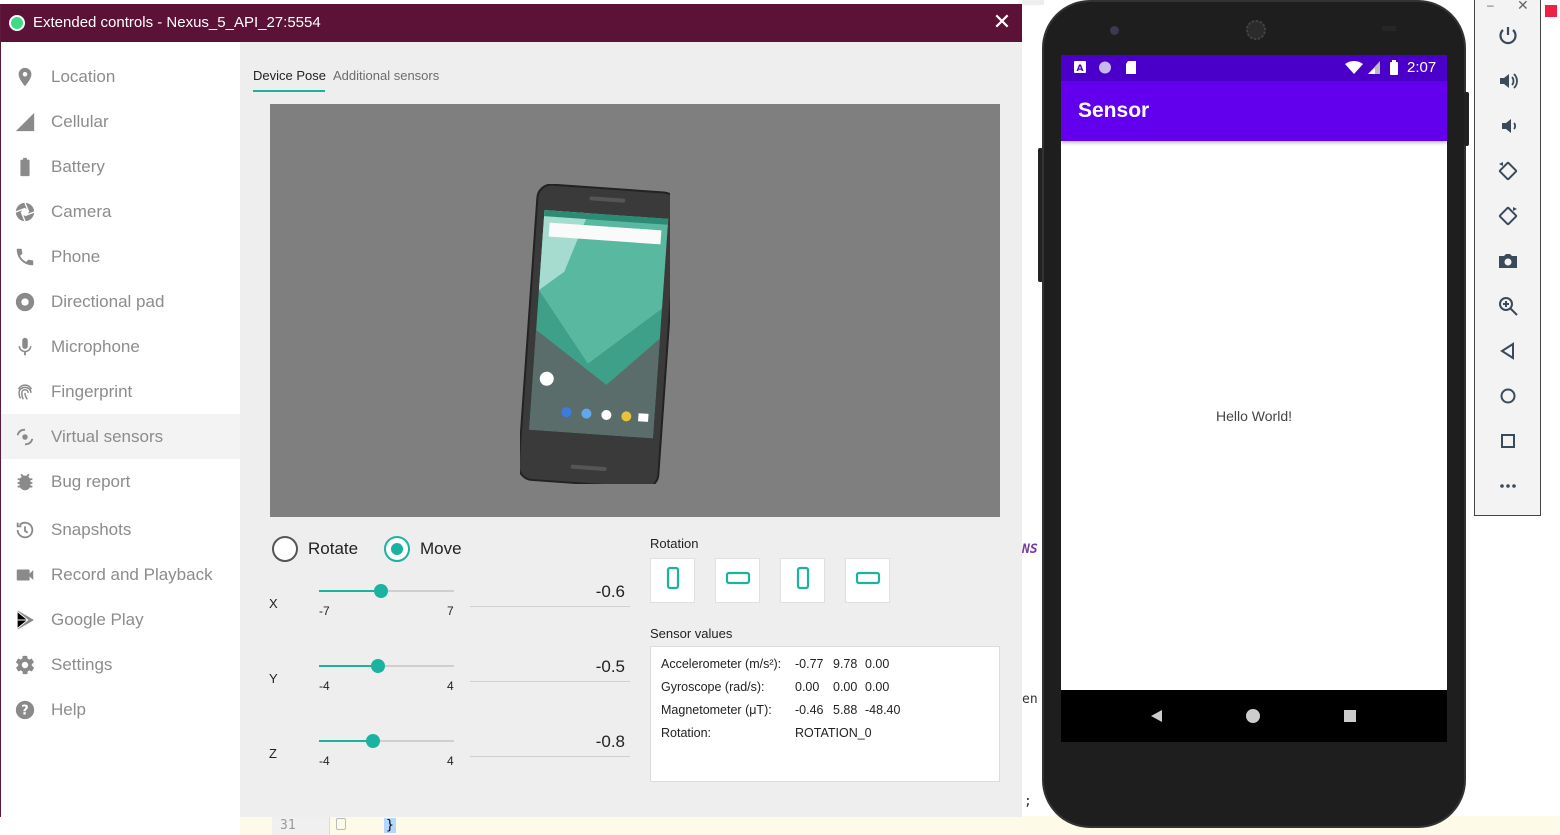 The image size is (1560, 835). Describe the element at coordinates (1080, 69) in the screenshot. I see `svg-text: A` at that location.